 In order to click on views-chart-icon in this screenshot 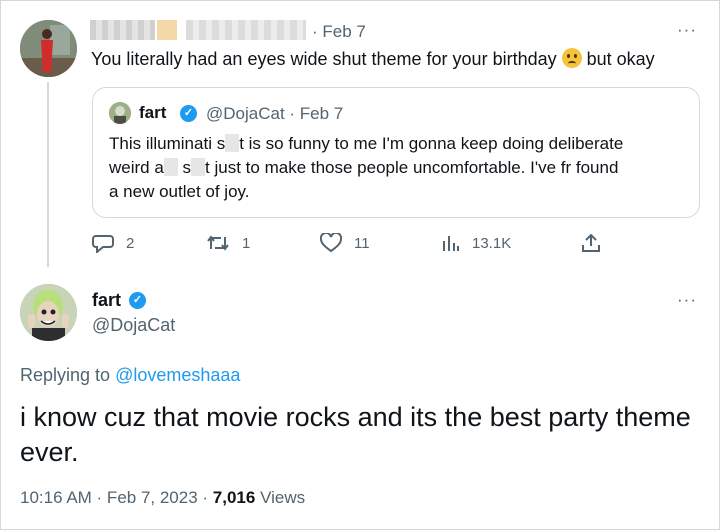, I will do `click(451, 243)`.